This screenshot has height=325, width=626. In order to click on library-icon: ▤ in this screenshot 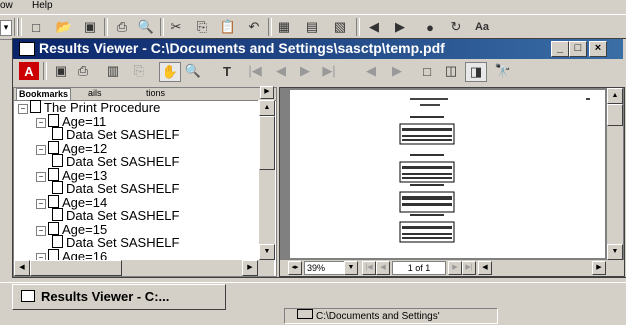, I will do `click(312, 27)`.